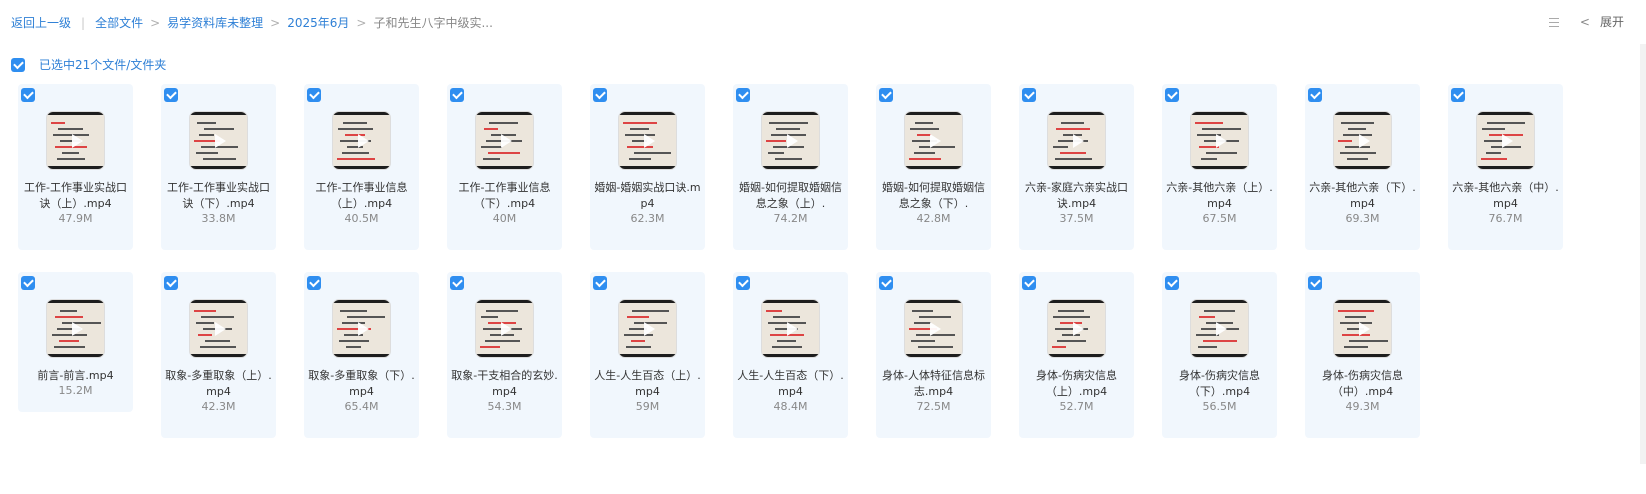  Describe the element at coordinates (18, 64) in the screenshot. I see `select-all-checkbox` at that location.